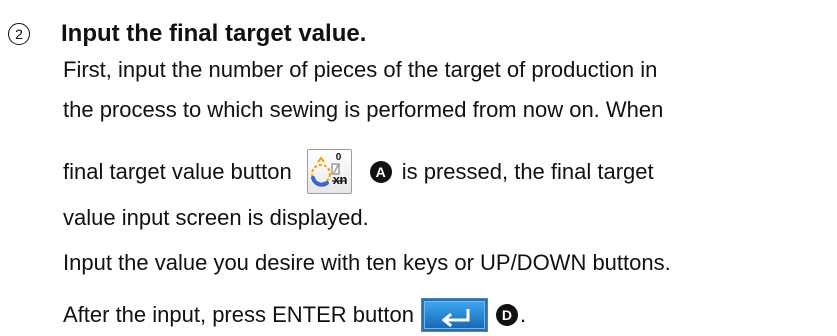 The image size is (837, 336). Describe the element at coordinates (19, 34) in the screenshot. I see `step-number: 2` at that location.